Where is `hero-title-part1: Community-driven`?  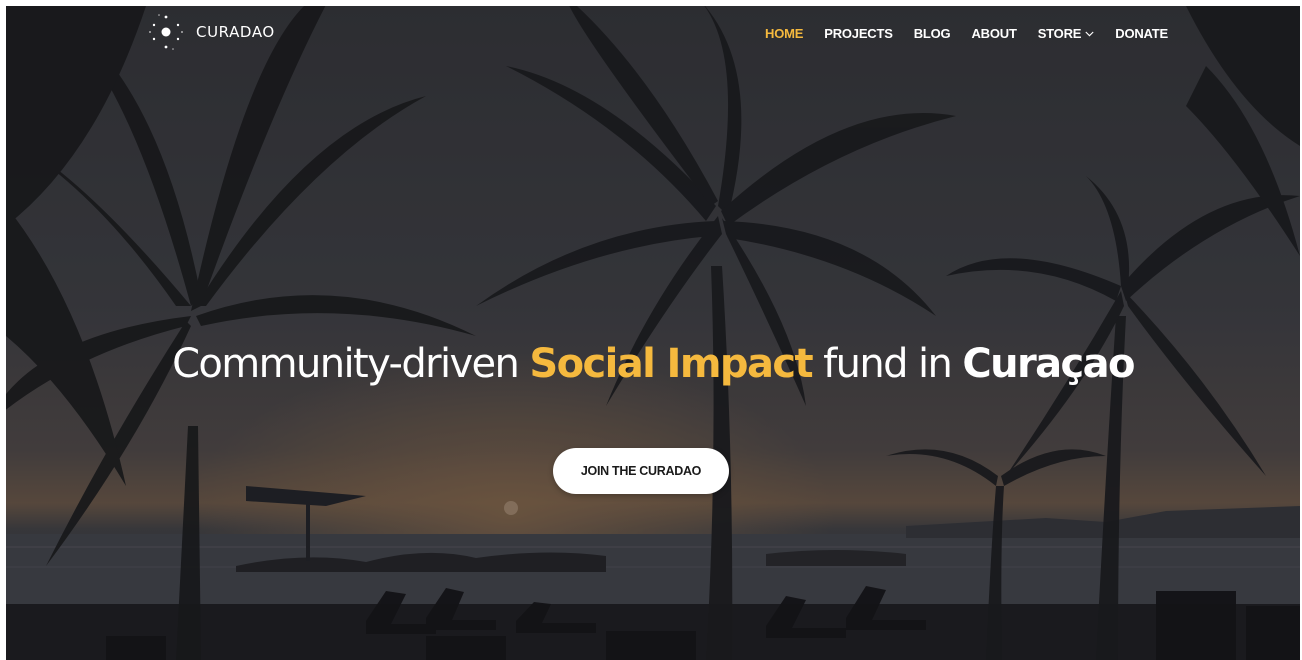
hero-title-part1: Community-driven is located at coordinates (351, 364).